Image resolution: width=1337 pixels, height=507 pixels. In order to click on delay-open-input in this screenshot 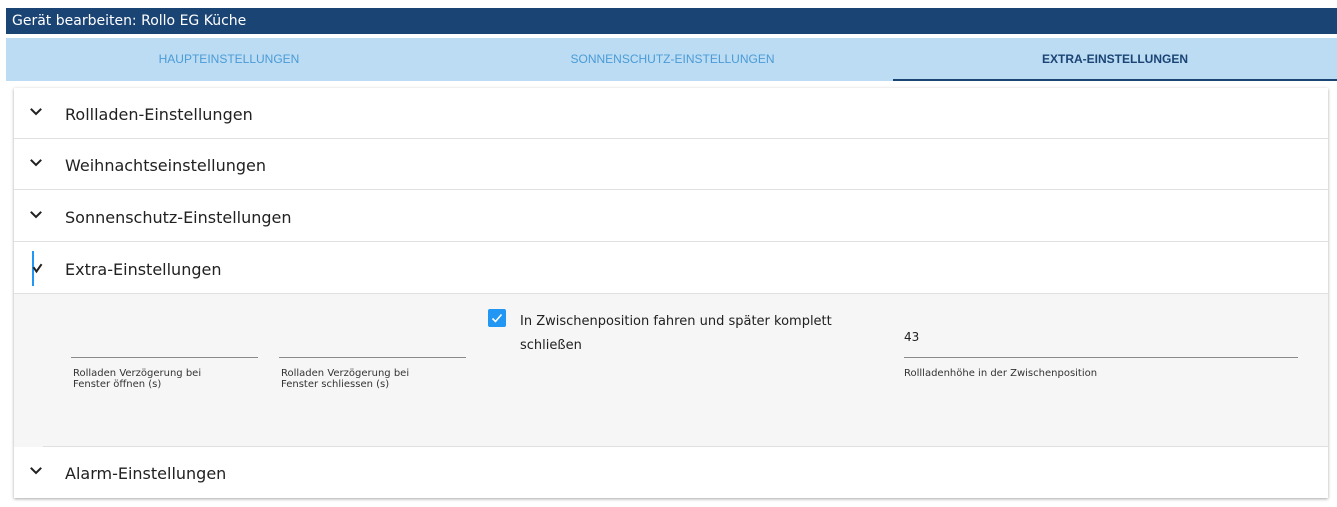, I will do `click(164, 344)`.